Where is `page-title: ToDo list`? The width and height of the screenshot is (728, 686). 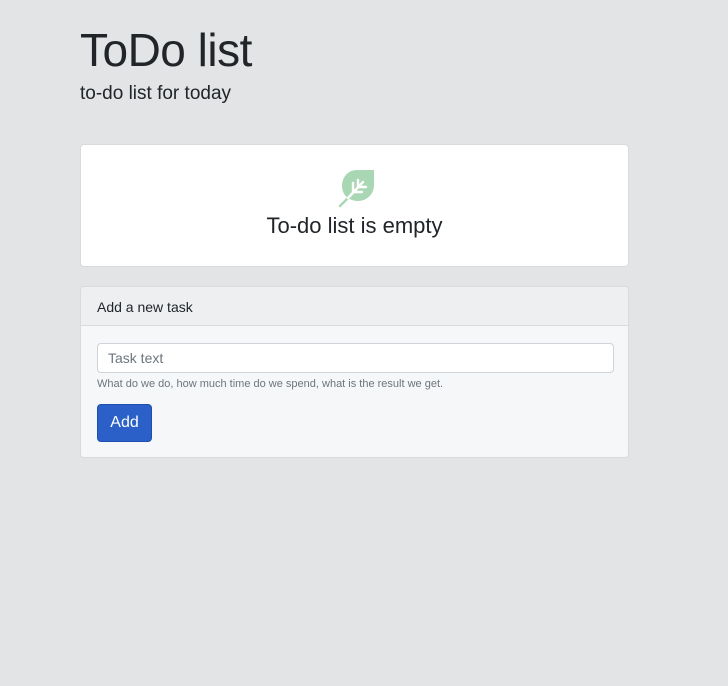 page-title: ToDo list is located at coordinates (166, 50).